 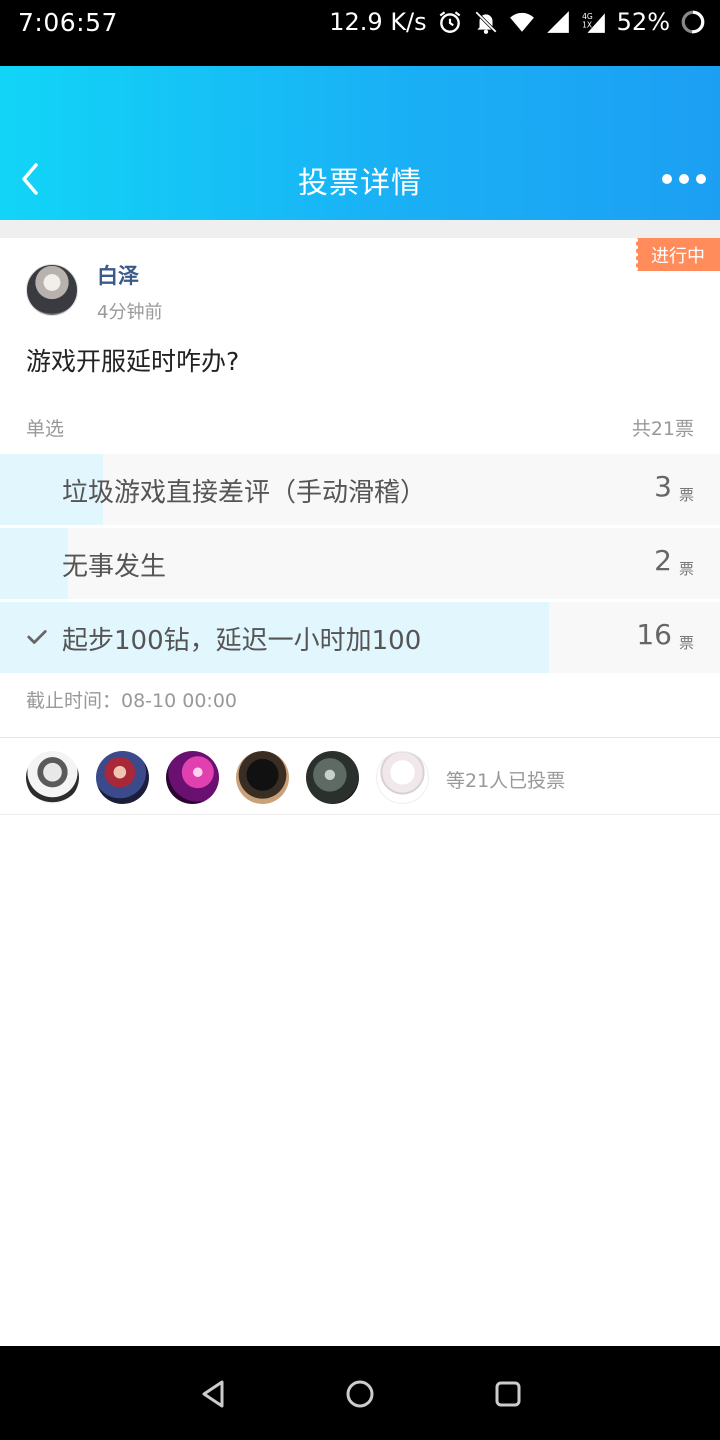 I want to click on home-circle-icon, so click(x=360, y=1394).